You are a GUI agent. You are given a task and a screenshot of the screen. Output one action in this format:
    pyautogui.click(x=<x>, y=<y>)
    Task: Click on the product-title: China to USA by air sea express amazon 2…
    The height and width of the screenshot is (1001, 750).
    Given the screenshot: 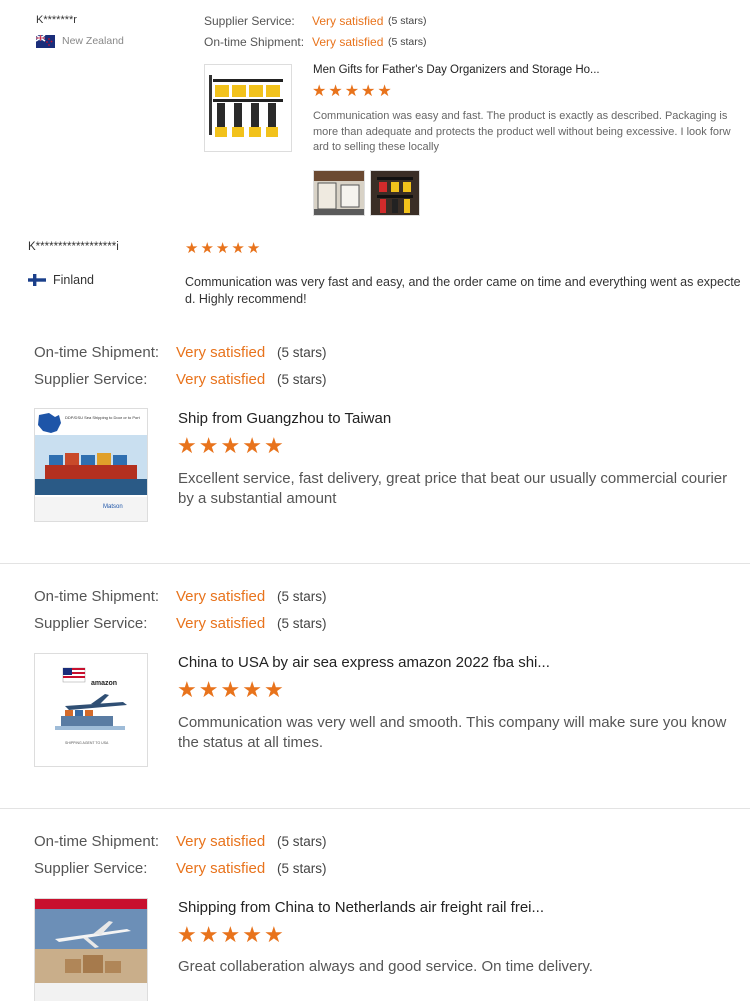 What is the action you would take?
    pyautogui.click(x=364, y=662)
    